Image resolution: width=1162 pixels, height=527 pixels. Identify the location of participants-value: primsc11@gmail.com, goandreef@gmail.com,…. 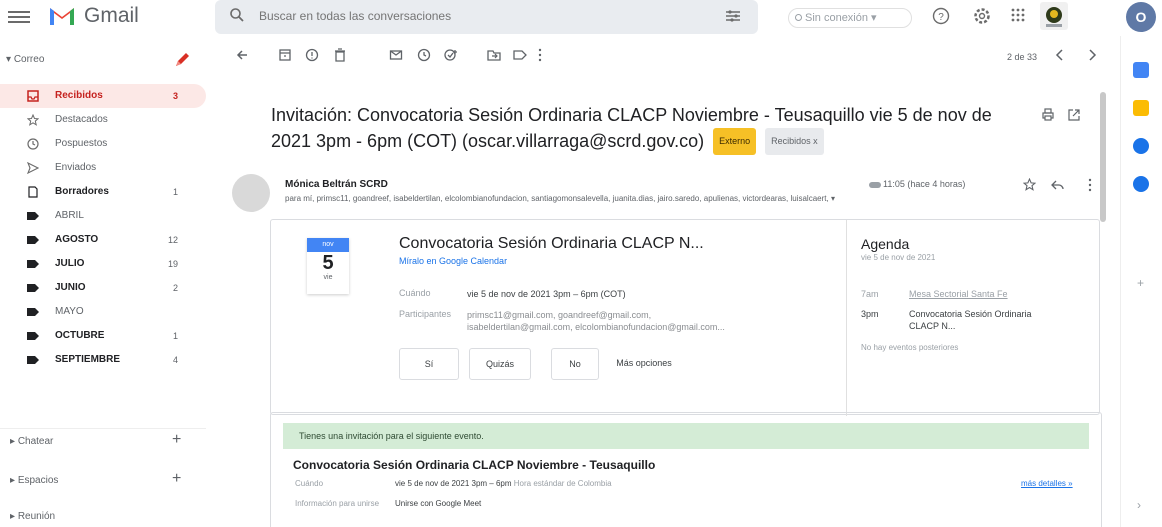
(596, 321).